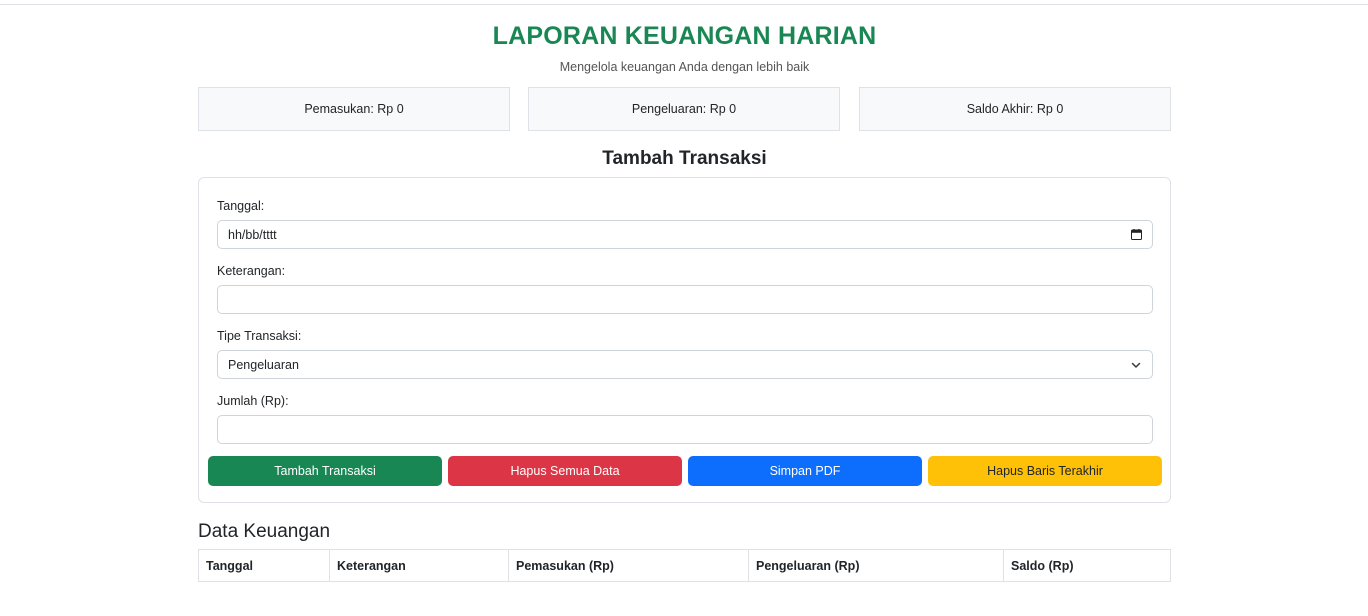 Image resolution: width=1368 pixels, height=616 pixels. What do you see at coordinates (684, 158) in the screenshot?
I see `form-title: Tambah Transaksi` at bounding box center [684, 158].